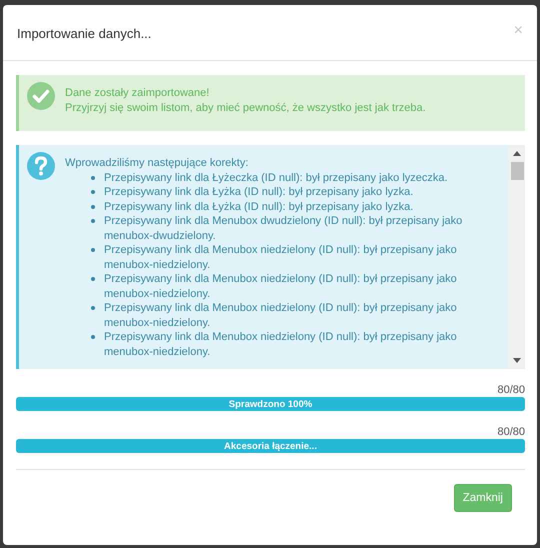 The height and width of the screenshot is (548, 540). I want to click on correction-item: Przepisywany link dla Łyżeczka (ID null): był przepisany jako lyzeczka., so click(276, 177).